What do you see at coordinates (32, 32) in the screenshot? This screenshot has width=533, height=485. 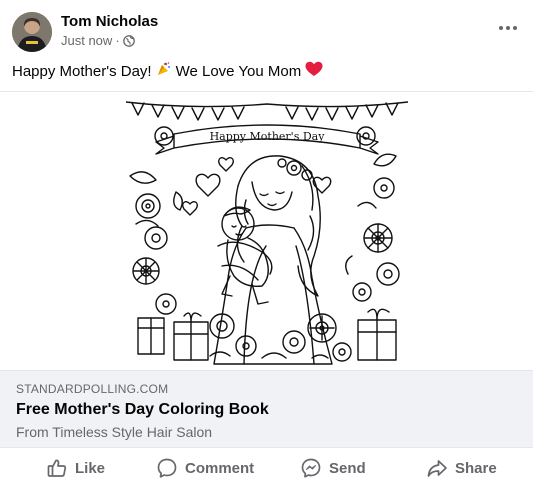 I see `author-avatar` at bounding box center [32, 32].